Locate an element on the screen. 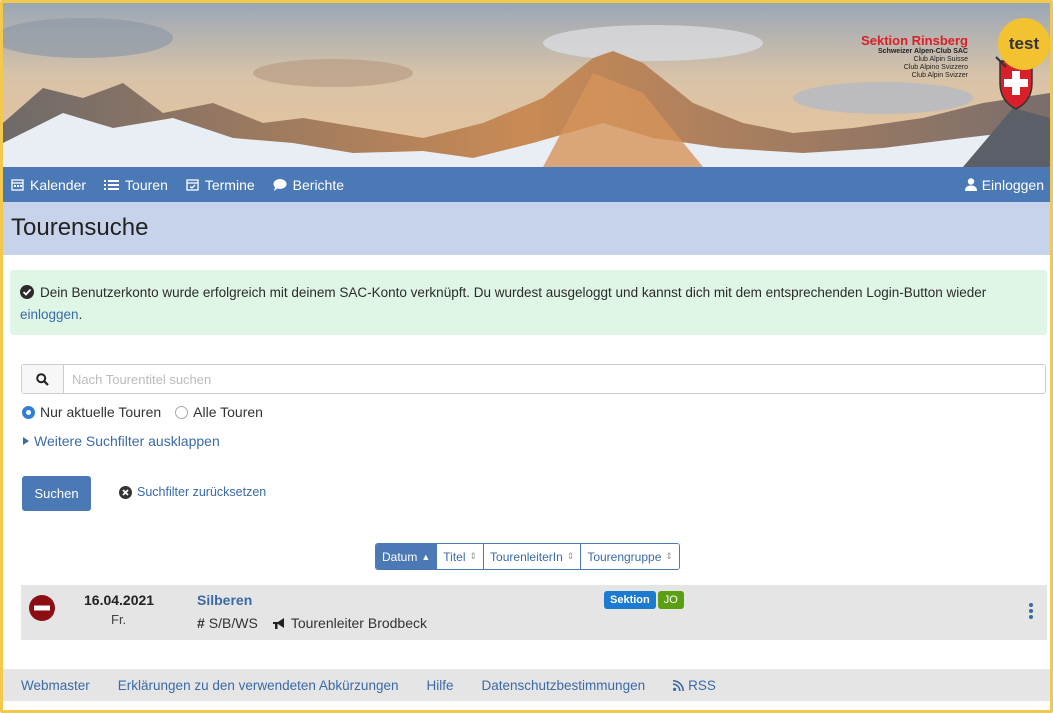 The height and width of the screenshot is (713, 1053). sort-tourengruppe-label: Tourengruppe is located at coordinates (624, 556).